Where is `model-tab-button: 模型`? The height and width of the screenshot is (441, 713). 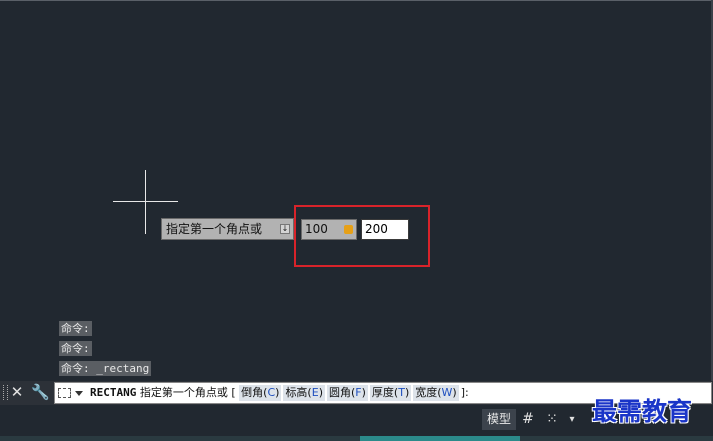 model-tab-button: 模型 is located at coordinates (499, 419).